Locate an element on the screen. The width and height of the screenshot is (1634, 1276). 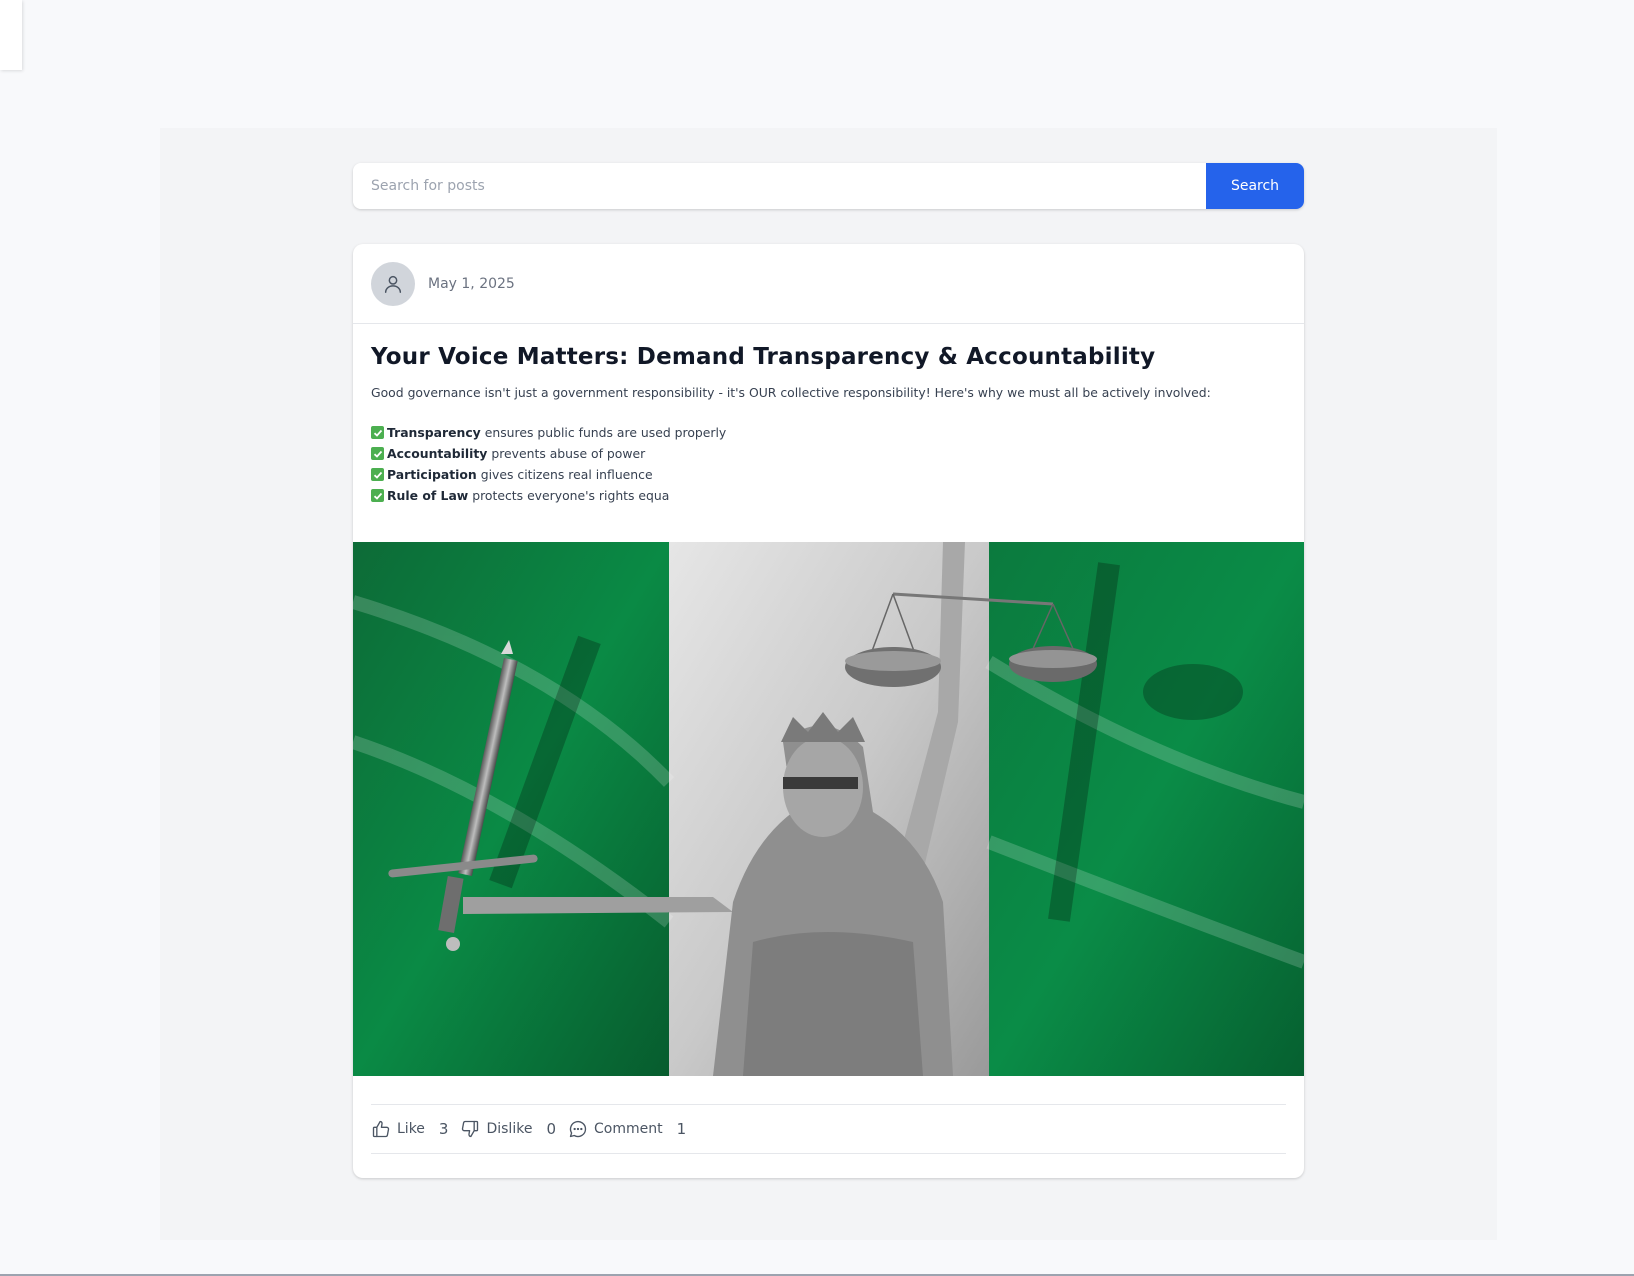
point-bold: Rule of Law is located at coordinates (428, 495).